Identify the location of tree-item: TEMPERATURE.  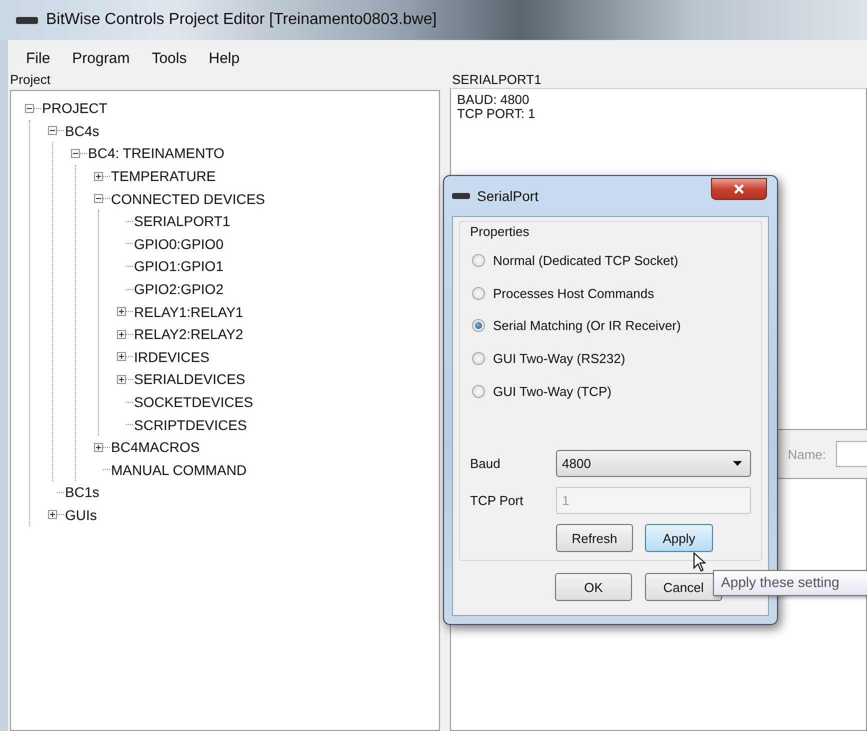
(163, 176).